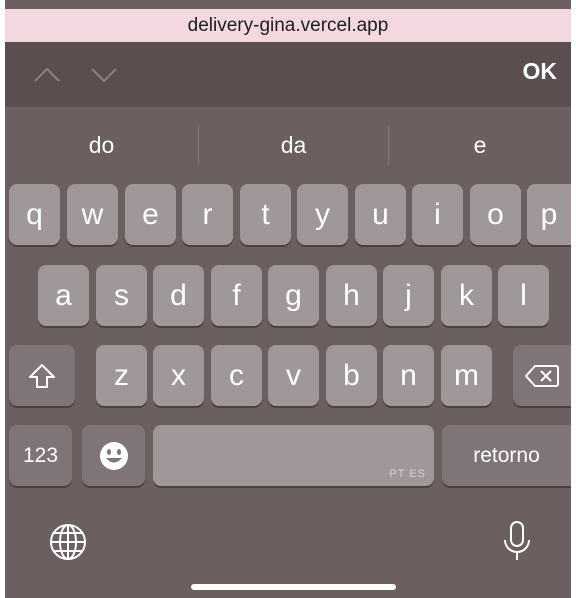 The width and height of the screenshot is (576, 598). What do you see at coordinates (480, 145) in the screenshot?
I see `suggestion-3: e` at bounding box center [480, 145].